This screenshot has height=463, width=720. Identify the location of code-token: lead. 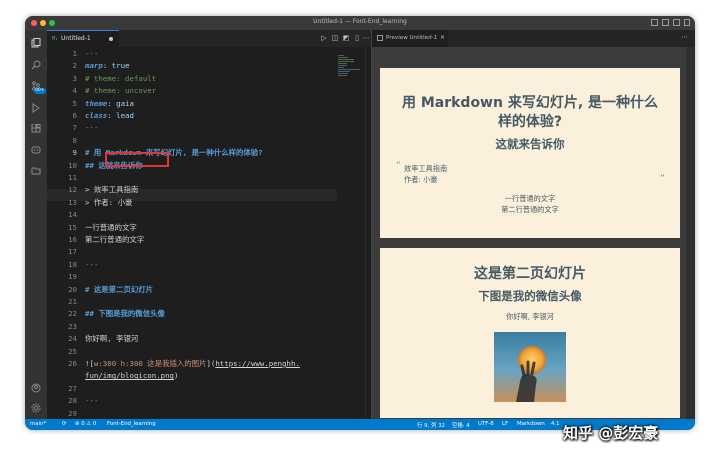
(125, 115).